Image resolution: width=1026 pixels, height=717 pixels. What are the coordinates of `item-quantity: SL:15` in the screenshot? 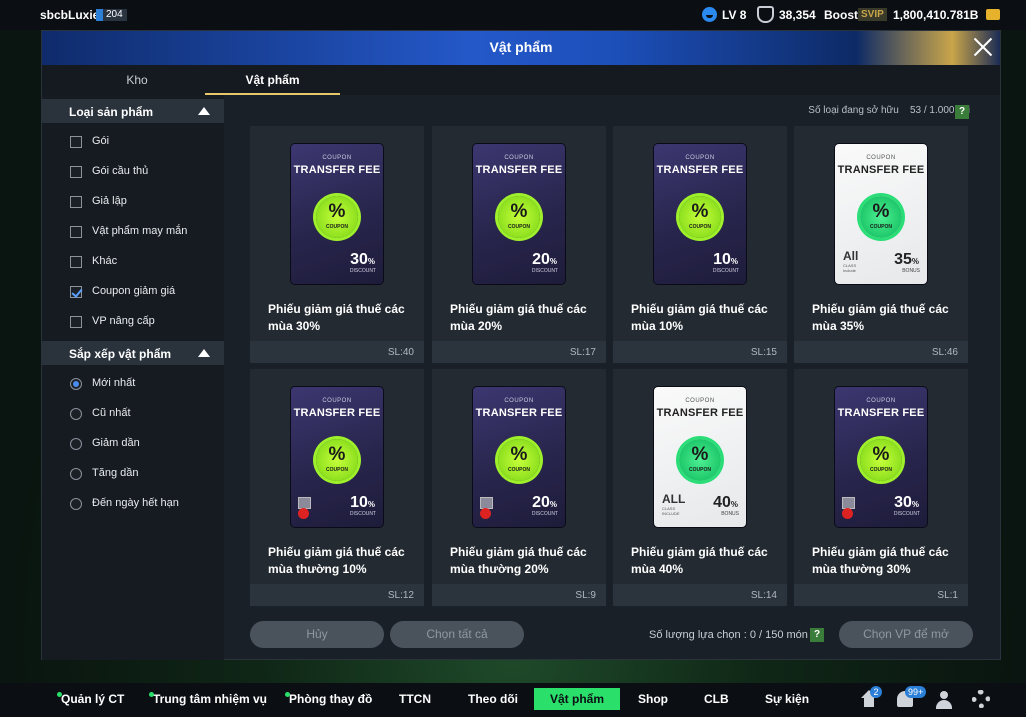 It's located at (763, 352).